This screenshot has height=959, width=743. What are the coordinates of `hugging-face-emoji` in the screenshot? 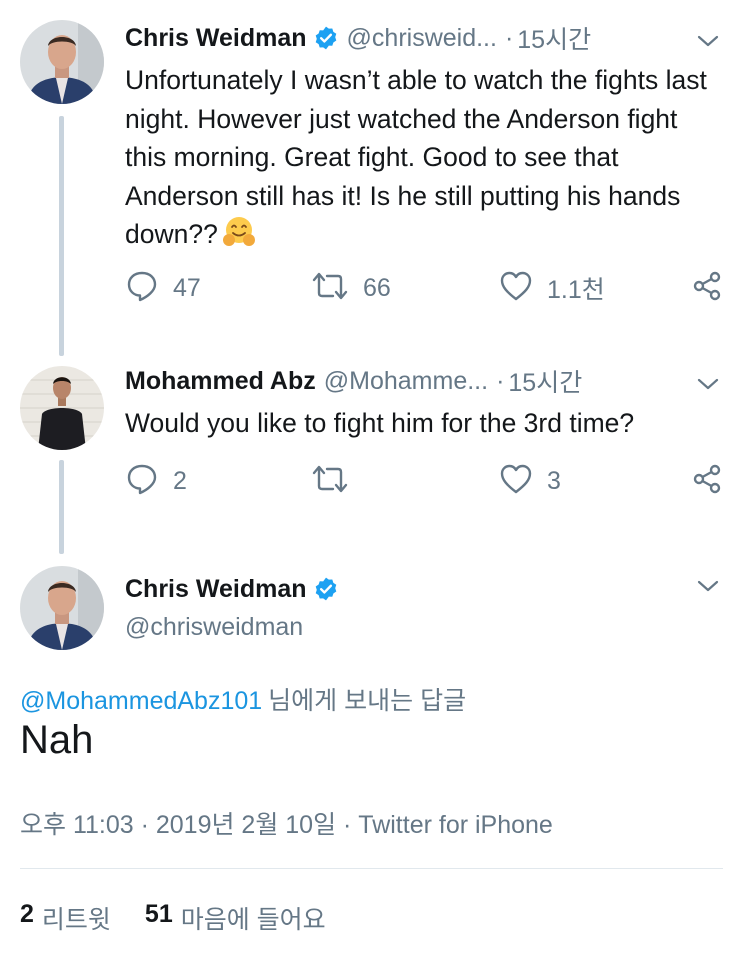 It's located at (239, 237).